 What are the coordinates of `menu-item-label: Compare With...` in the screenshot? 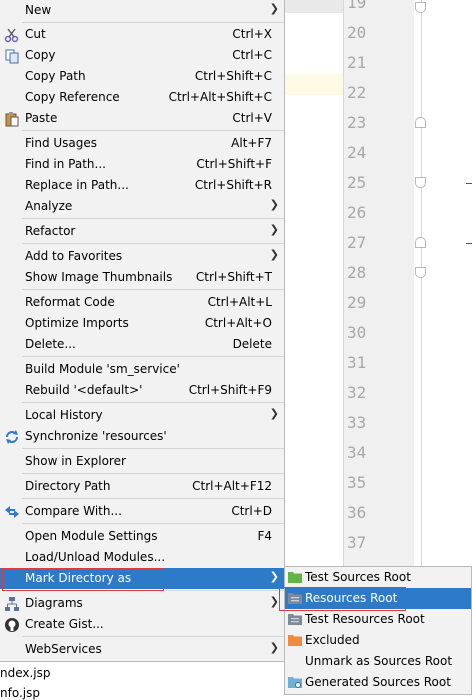 It's located at (73, 511).